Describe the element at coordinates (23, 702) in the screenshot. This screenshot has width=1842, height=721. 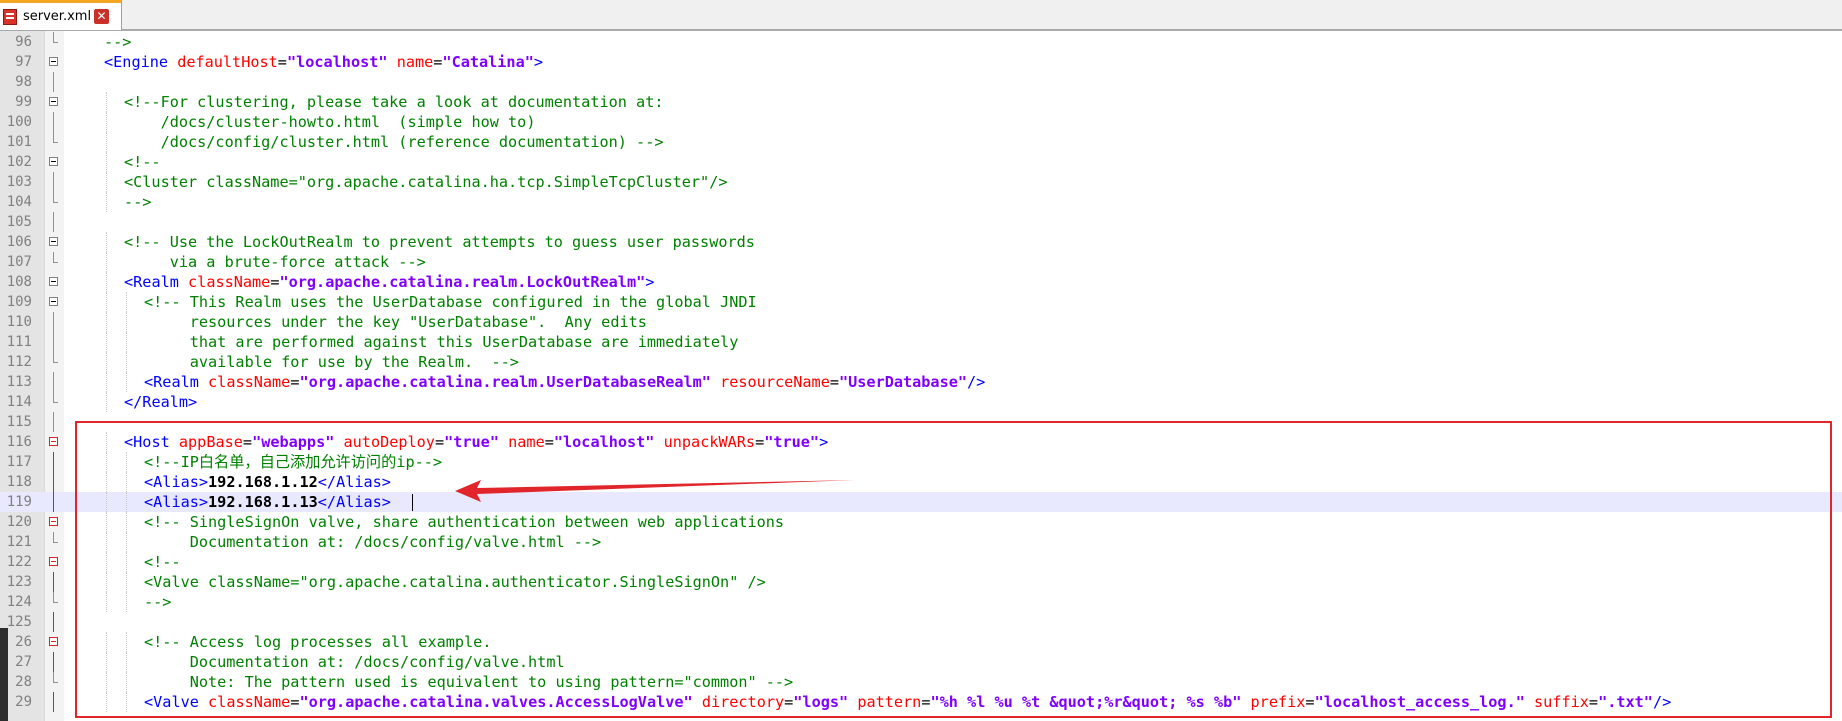
I see `line-number: 29` at that location.